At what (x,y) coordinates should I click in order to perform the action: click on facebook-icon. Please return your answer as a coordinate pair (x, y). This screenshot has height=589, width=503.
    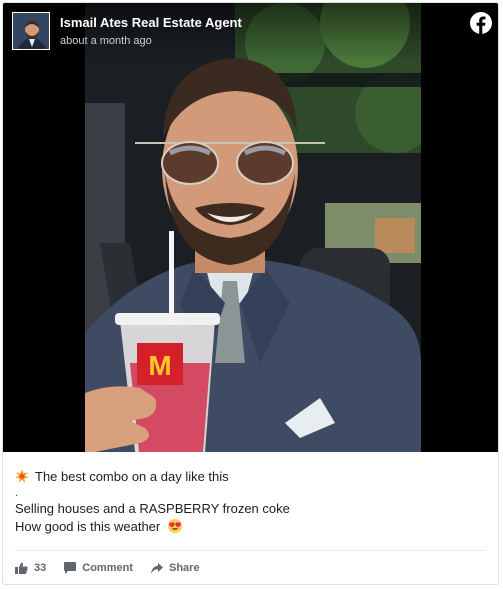
    Looking at the image, I should click on (481, 23).